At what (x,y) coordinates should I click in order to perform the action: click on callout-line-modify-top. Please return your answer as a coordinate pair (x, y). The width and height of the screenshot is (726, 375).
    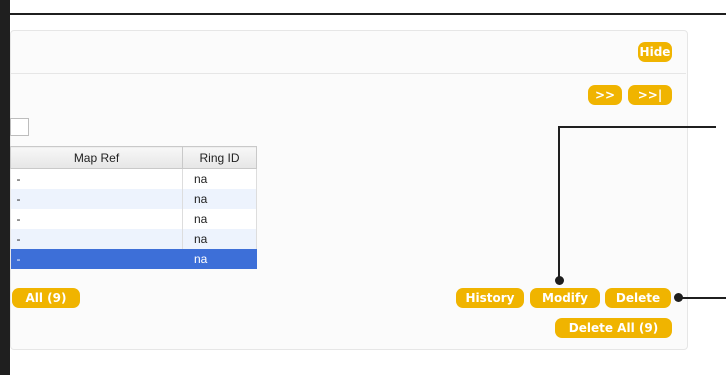
    Looking at the image, I should click on (637, 127).